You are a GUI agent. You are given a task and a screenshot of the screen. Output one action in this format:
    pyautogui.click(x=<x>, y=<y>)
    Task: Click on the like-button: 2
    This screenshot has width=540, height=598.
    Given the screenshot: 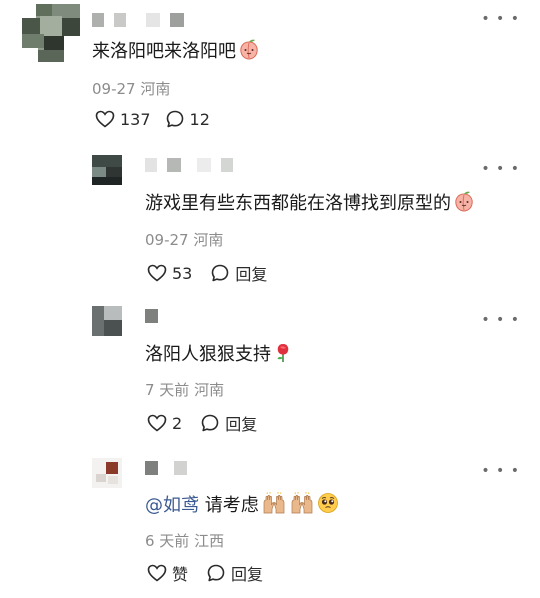 What is the action you would take?
    pyautogui.click(x=164, y=423)
    